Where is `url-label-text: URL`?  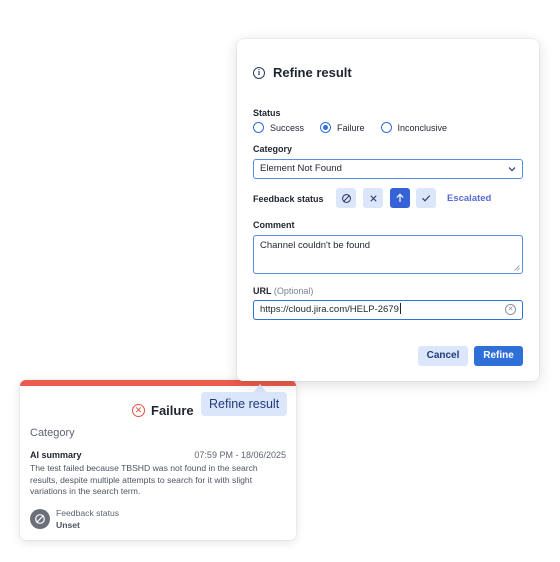 url-label-text: URL is located at coordinates (262, 291).